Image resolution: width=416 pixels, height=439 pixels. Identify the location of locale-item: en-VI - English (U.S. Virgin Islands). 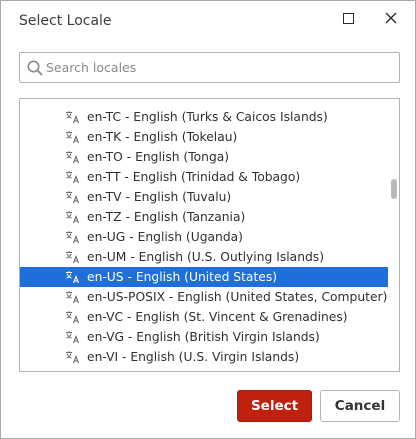
(204, 357).